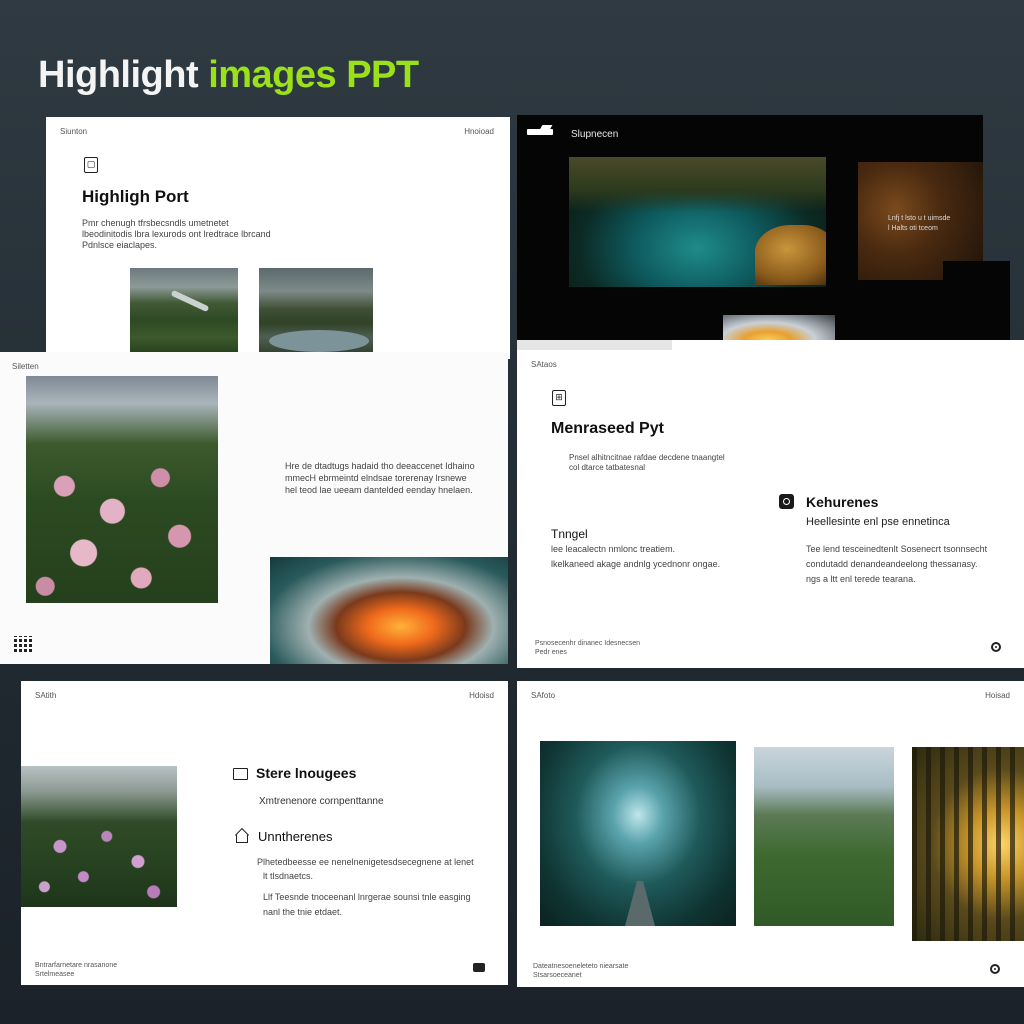 The width and height of the screenshot is (1024, 1024). Describe the element at coordinates (123, 75) in the screenshot. I see `title-white-part: Highlight` at that location.